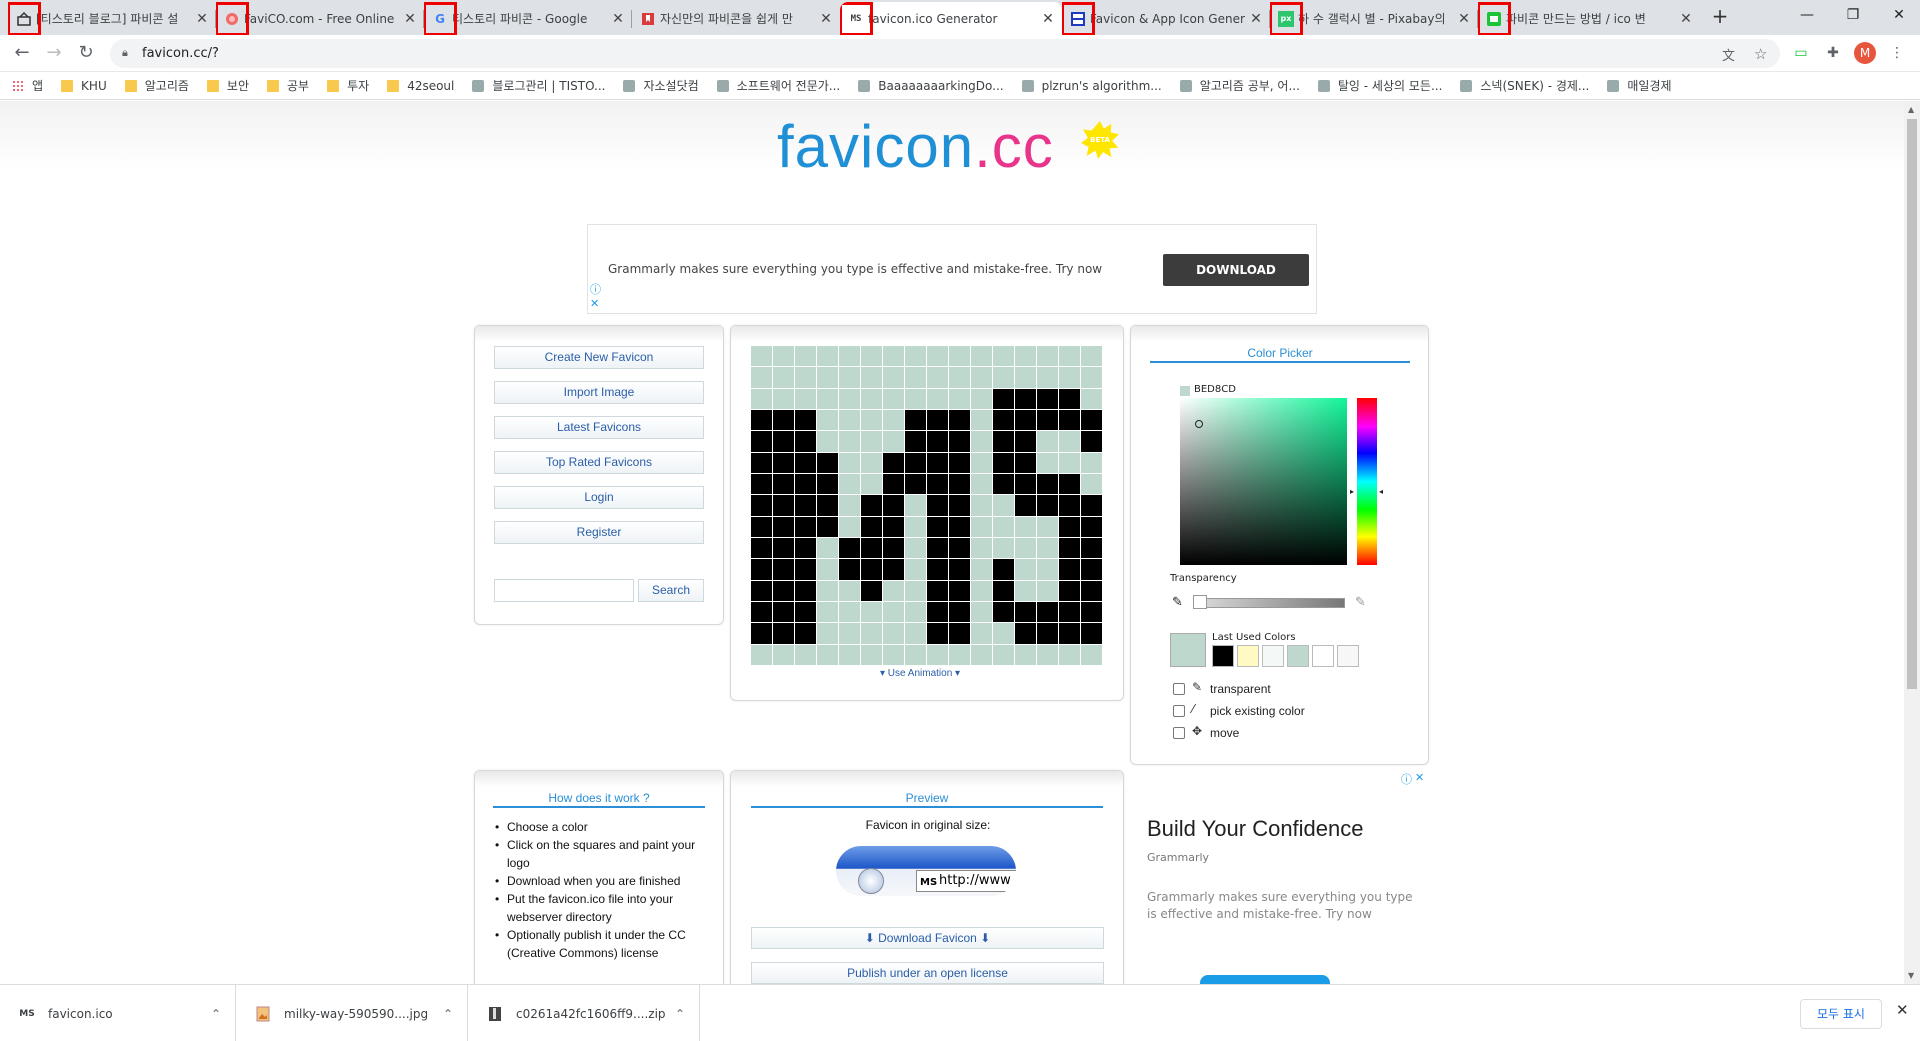 The width and height of the screenshot is (1920, 1041). What do you see at coordinates (599, 392) in the screenshot?
I see `import-image-button: Import Image` at bounding box center [599, 392].